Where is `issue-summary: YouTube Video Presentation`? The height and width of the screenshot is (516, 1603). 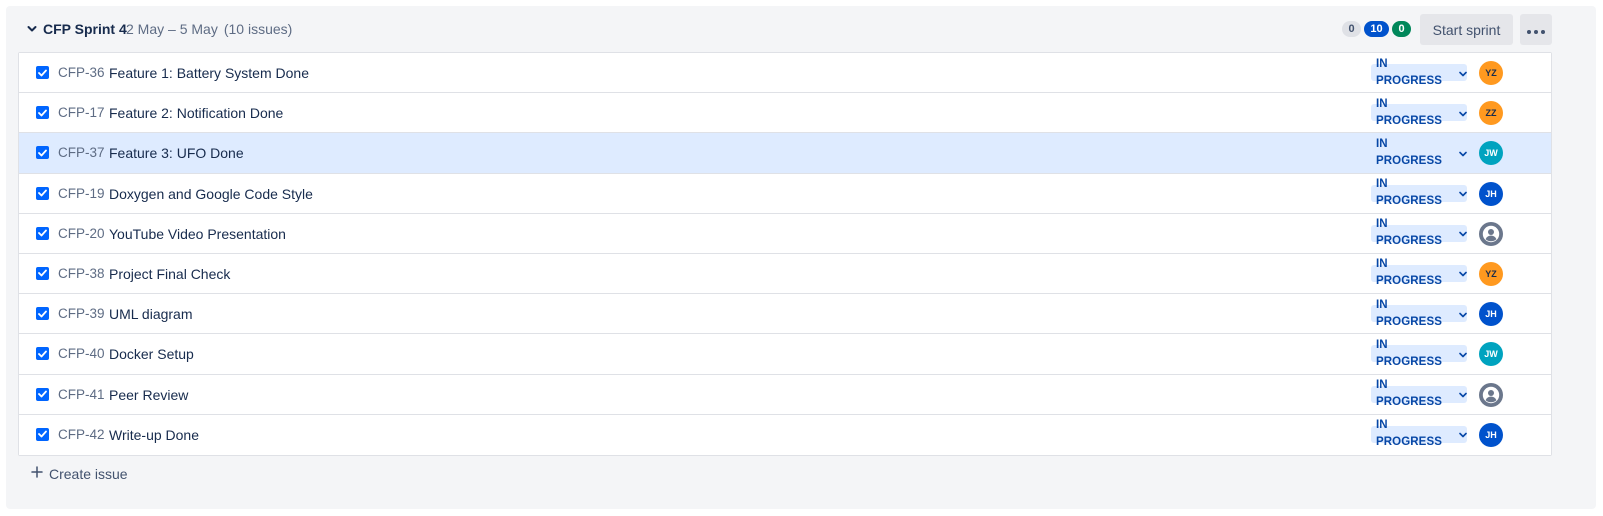 issue-summary: YouTube Video Presentation is located at coordinates (197, 234).